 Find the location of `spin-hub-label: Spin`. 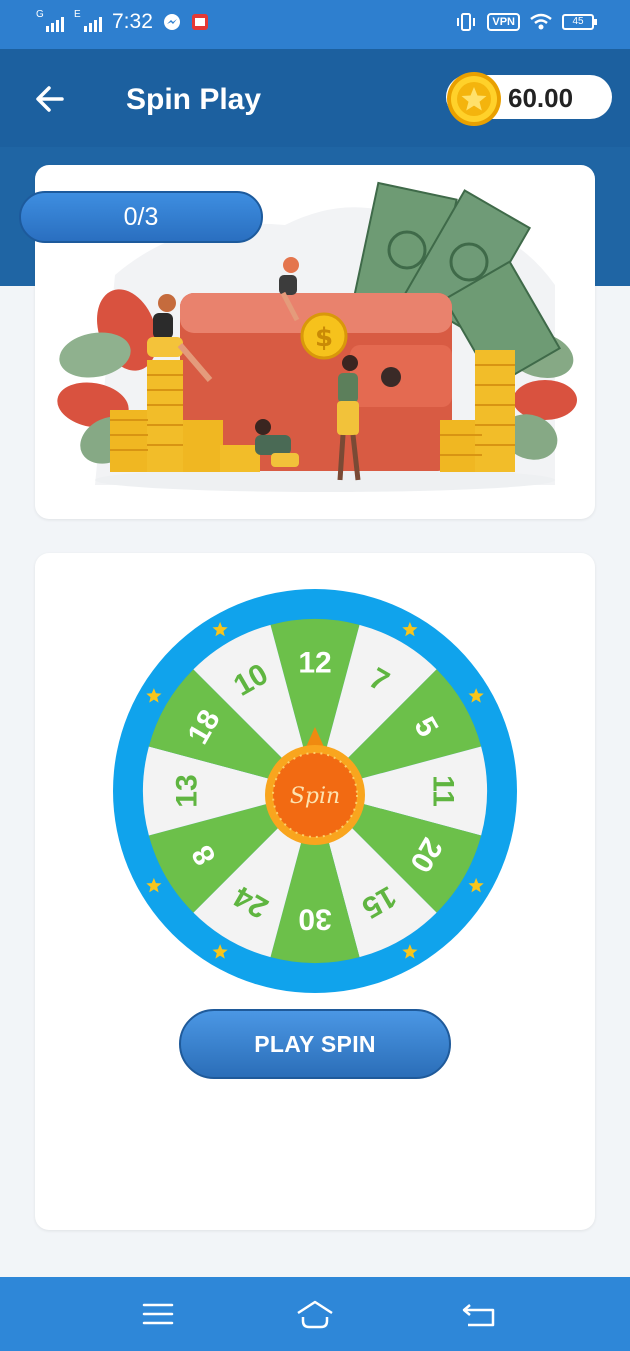

spin-hub-label: Spin is located at coordinates (315, 796).